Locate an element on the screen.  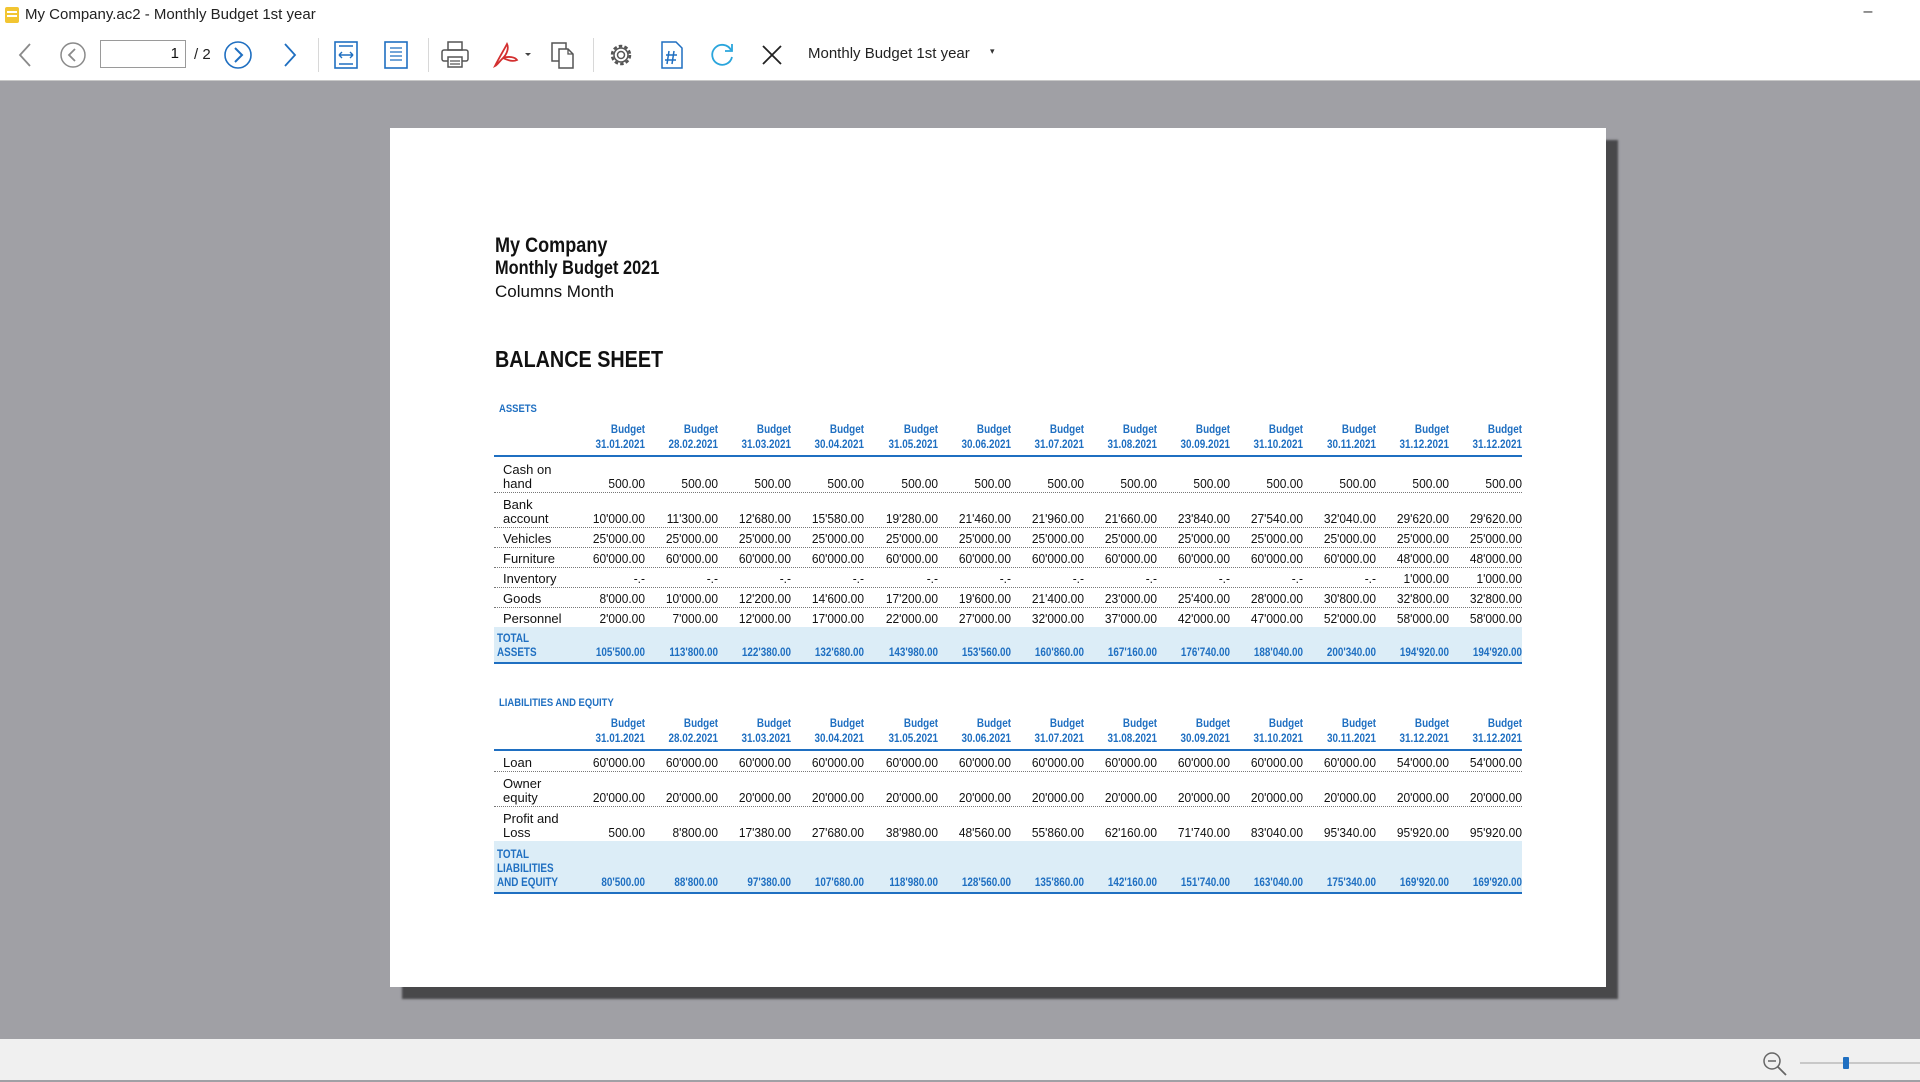
balance-sheet-heading: BALANCE SHEET is located at coordinates (579, 359).